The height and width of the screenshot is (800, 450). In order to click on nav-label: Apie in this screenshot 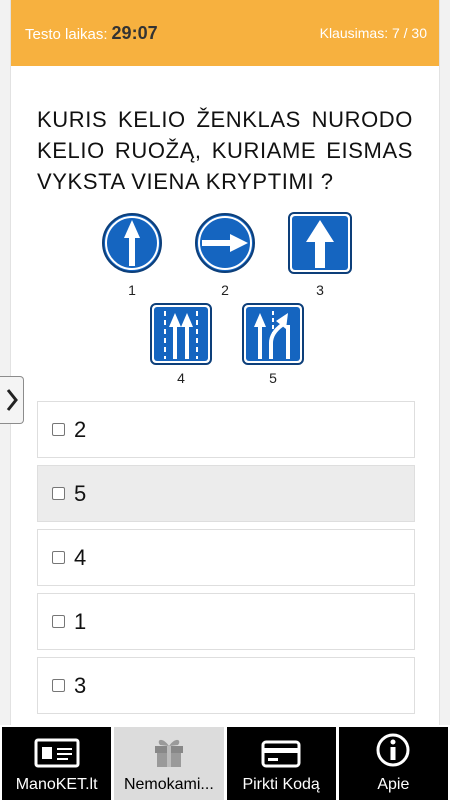, I will do `click(393, 784)`.